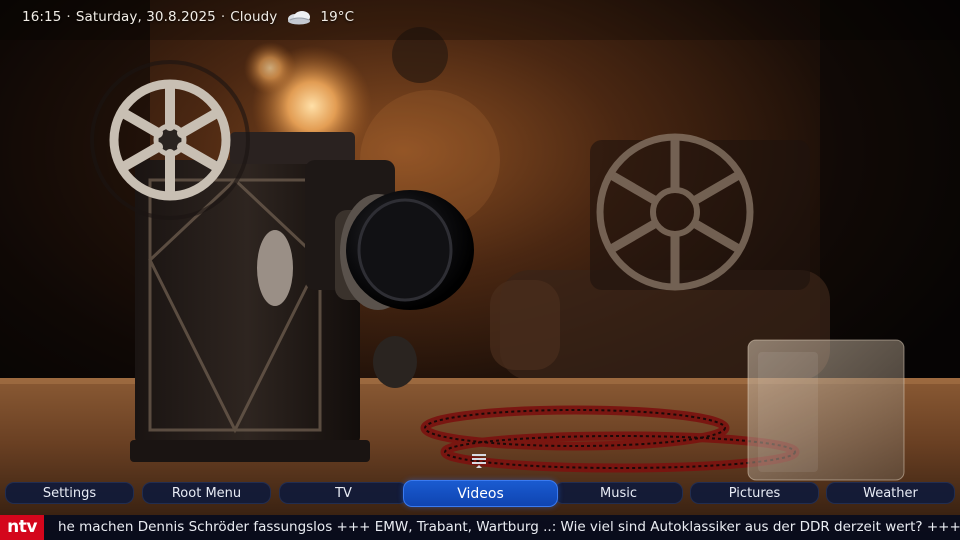 This screenshot has height=540, width=960. Describe the element at coordinates (754, 493) in the screenshot. I see `menu-item-pictures: Pictures` at that location.